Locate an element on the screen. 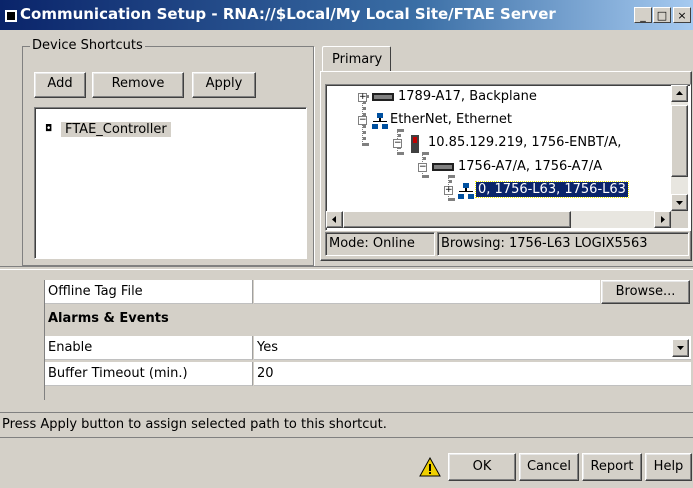 The width and height of the screenshot is (693, 488). apply-button: Apply is located at coordinates (224, 85).